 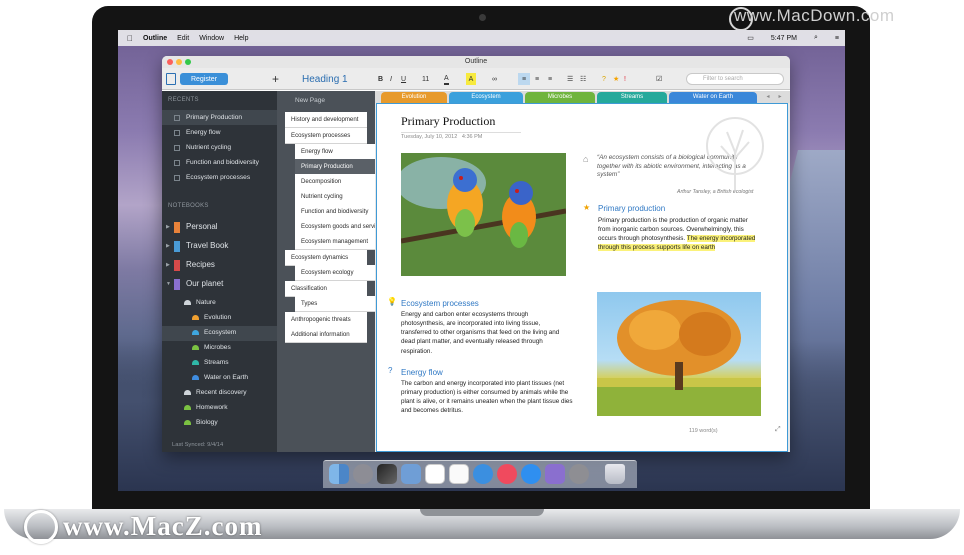 I want to click on italic-icon: I, so click(x=391, y=79).